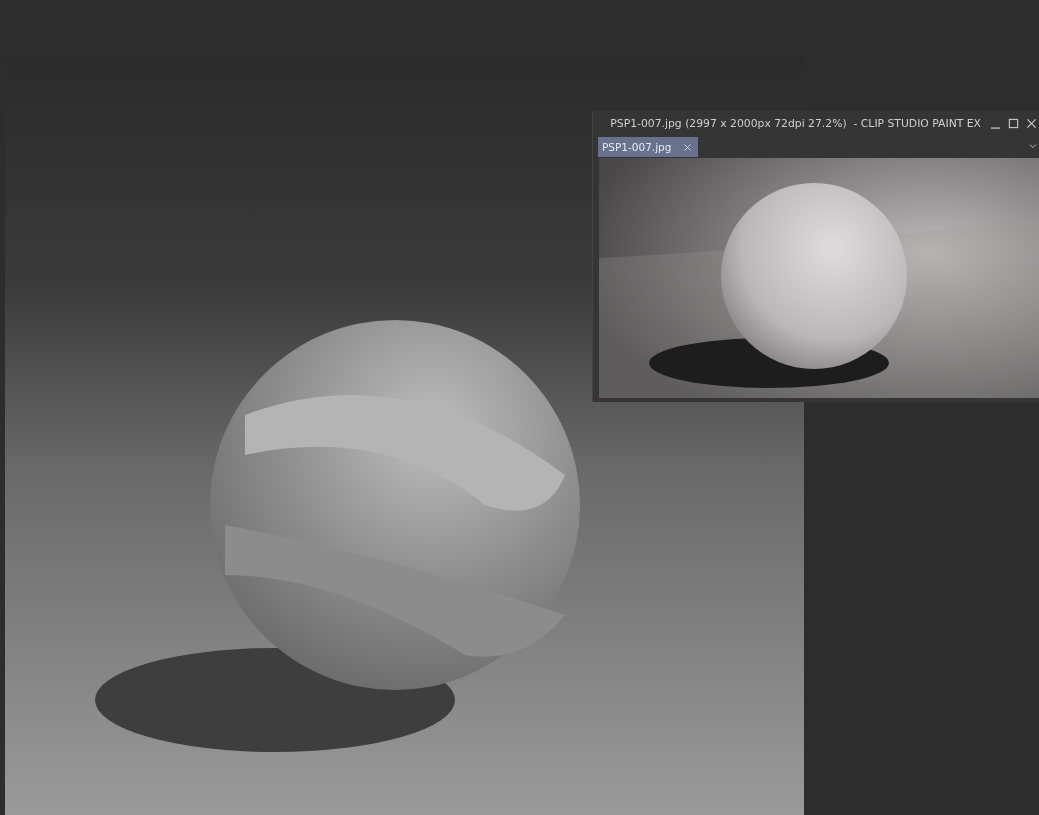 This screenshot has width=1039, height=815. I want to click on document-tab: PSP1-007.jpg, so click(648, 147).